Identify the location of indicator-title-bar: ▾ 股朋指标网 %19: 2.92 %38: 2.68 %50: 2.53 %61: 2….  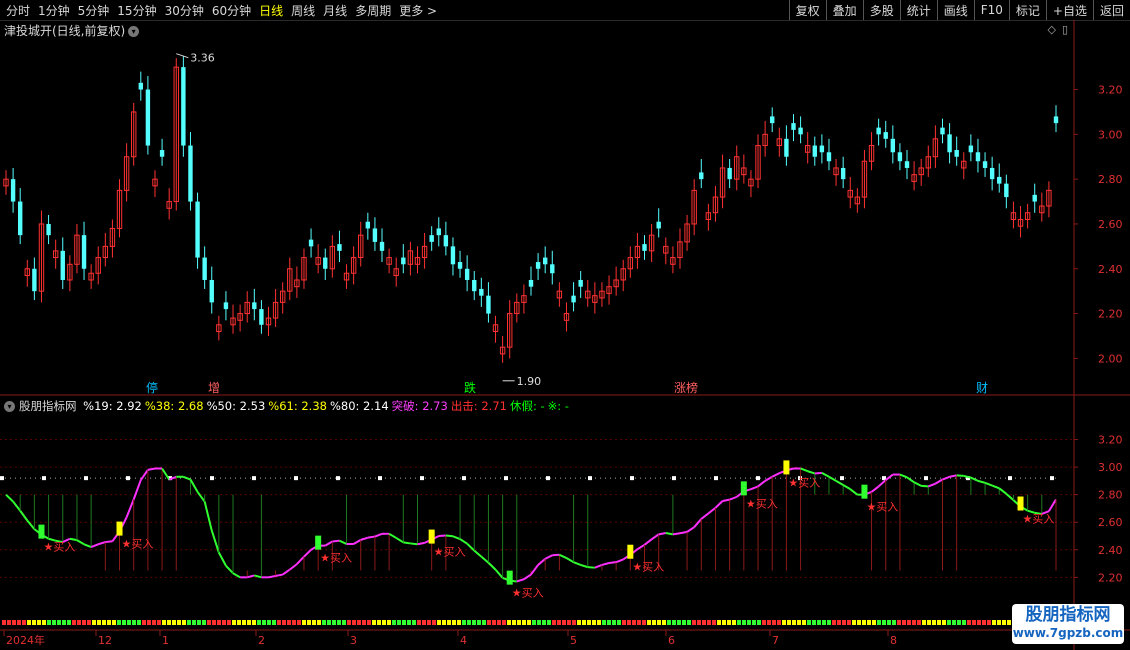
(288, 406).